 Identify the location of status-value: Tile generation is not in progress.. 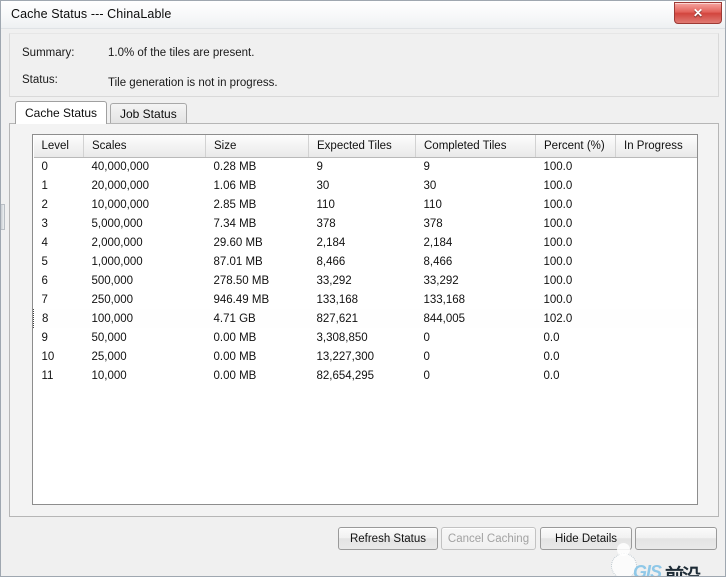
(193, 83).